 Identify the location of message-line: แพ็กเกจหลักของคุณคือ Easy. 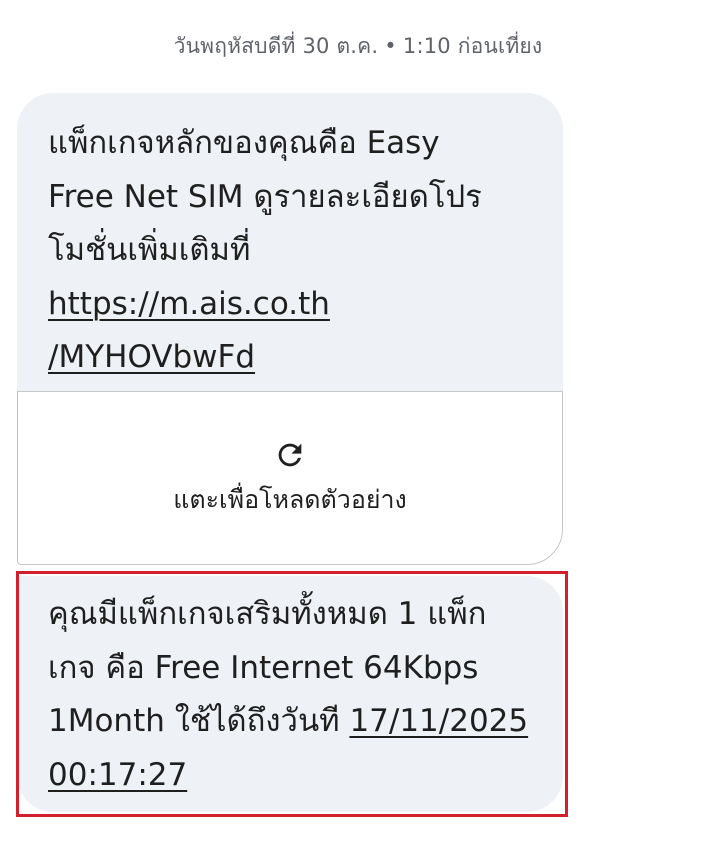
(244, 143).